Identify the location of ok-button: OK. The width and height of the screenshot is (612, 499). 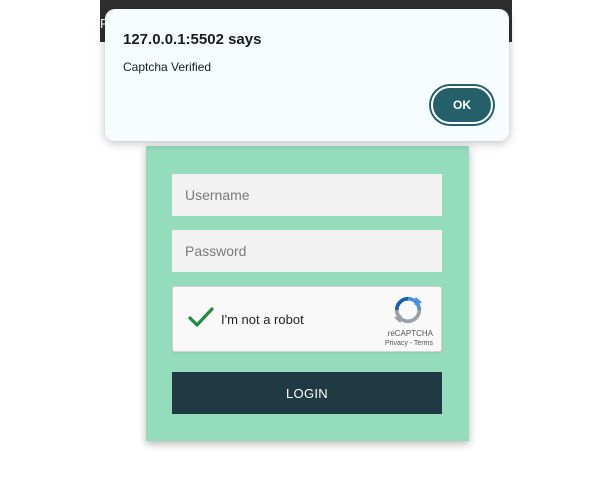
(462, 105).